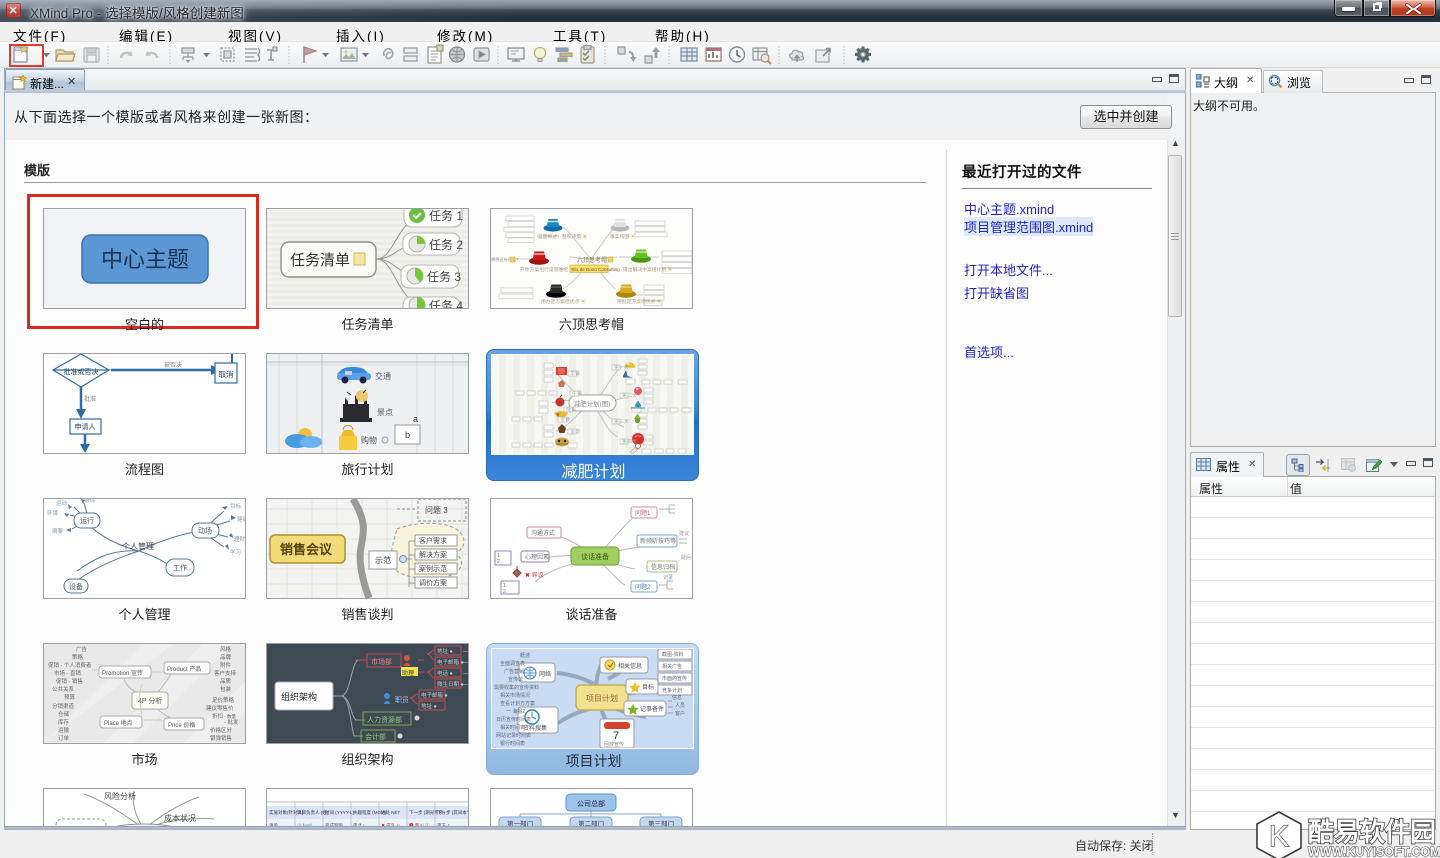 The image size is (1440, 858). Describe the element at coordinates (239, 539) in the screenshot. I see `svg-text: 理财` at that location.